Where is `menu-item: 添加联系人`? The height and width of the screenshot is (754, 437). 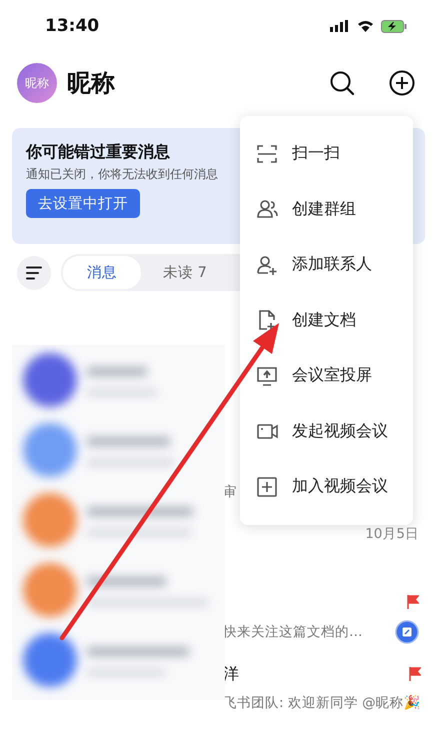
menu-item: 添加联系人 is located at coordinates (332, 265).